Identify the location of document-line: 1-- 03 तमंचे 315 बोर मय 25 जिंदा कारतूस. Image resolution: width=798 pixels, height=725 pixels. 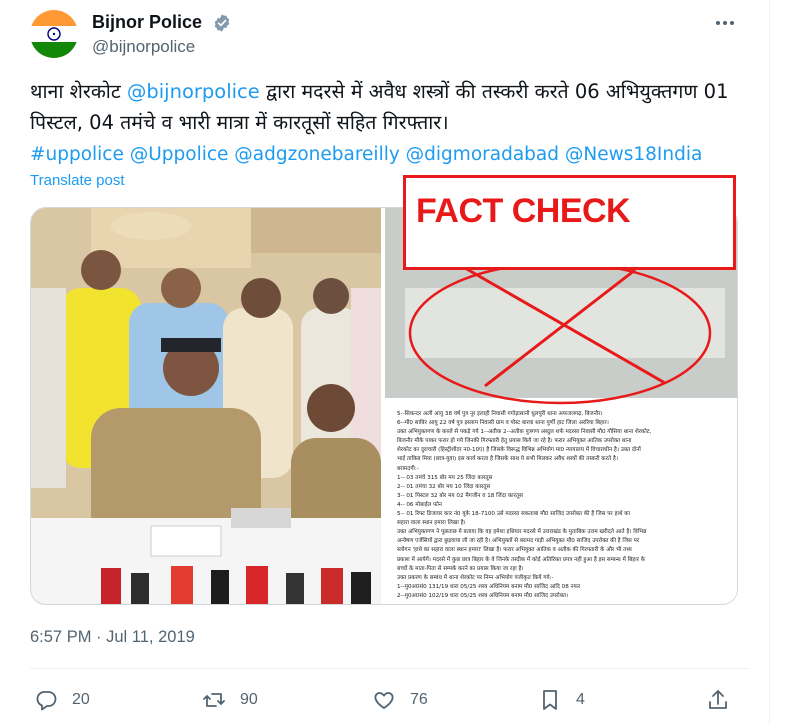
(445, 477).